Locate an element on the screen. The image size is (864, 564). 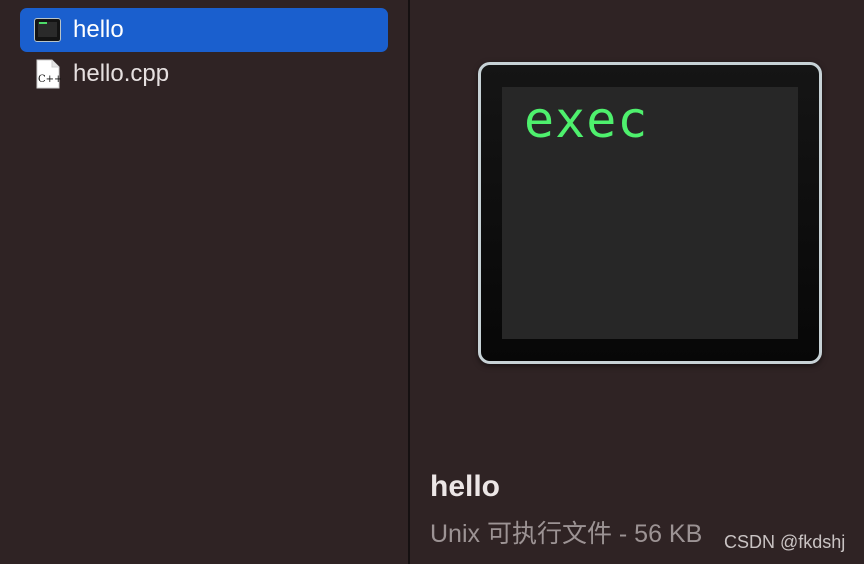
cpp-source-icon: C++ is located at coordinates (48, 74).